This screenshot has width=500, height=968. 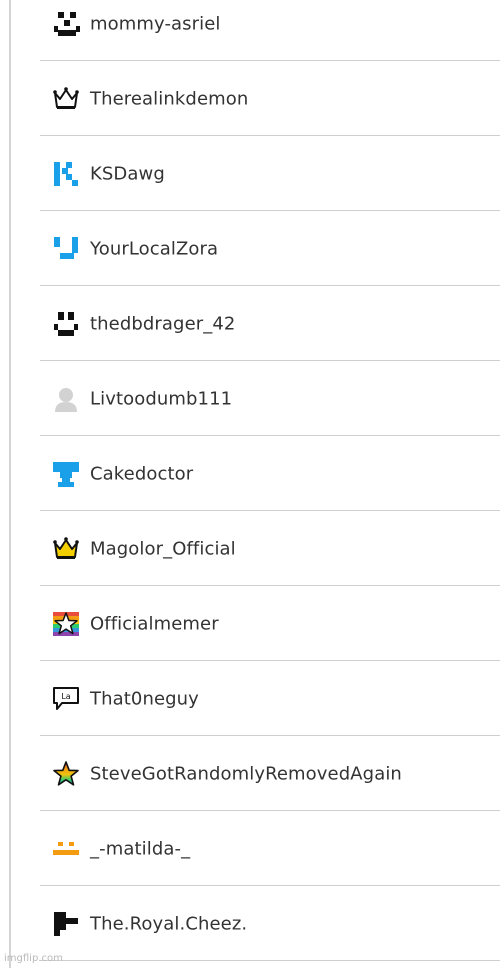 I want to click on pixel-smile-icon, so click(x=66, y=324).